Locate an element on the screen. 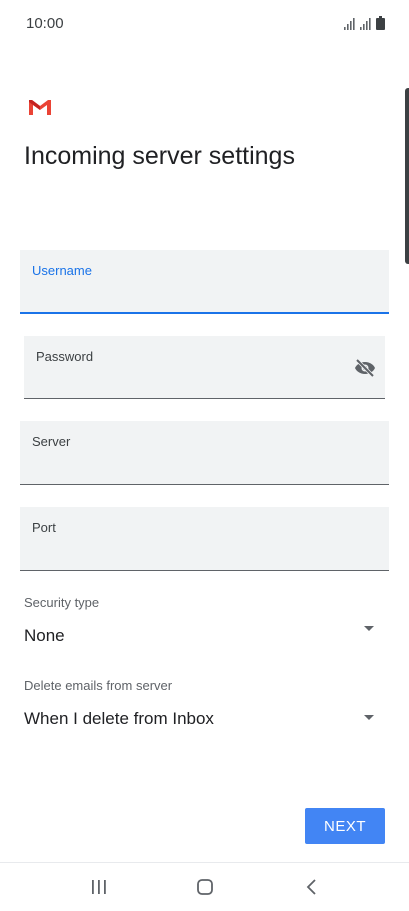 The image size is (409, 911). port-label: Port is located at coordinates (44, 527).